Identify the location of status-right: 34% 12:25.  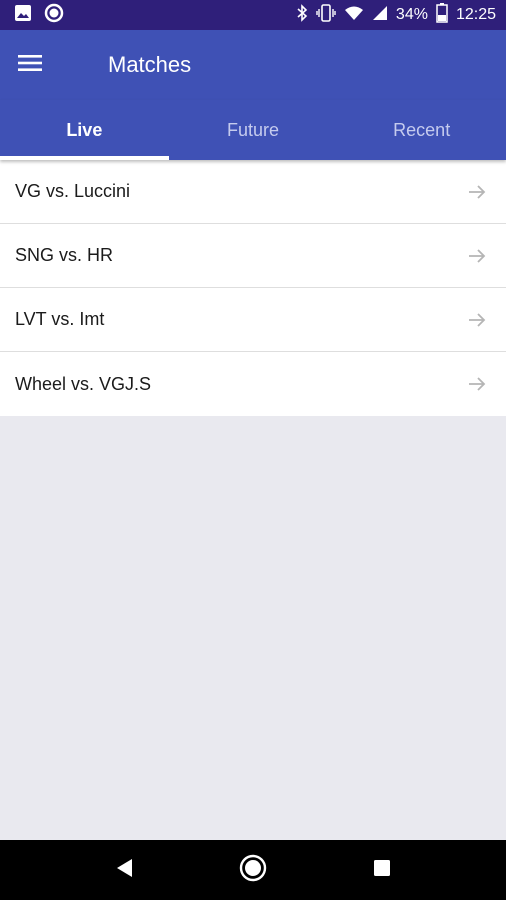
(396, 15).